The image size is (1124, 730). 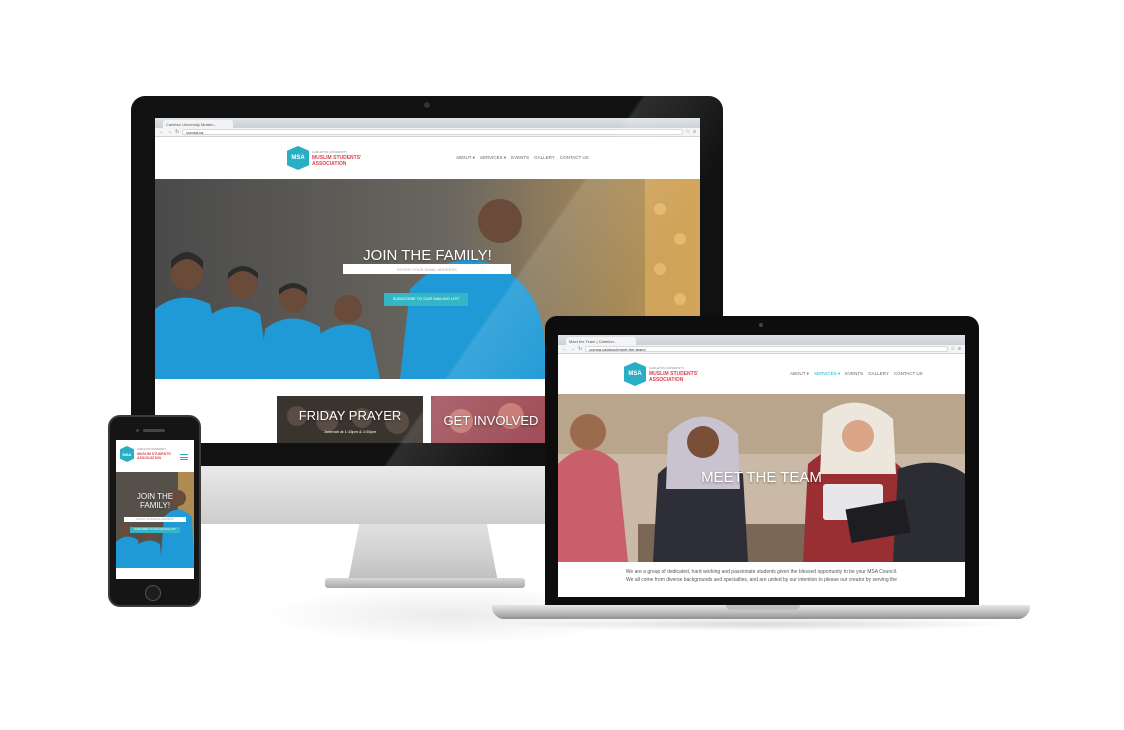 I want to click on logo-badge: MSA, so click(x=298, y=158).